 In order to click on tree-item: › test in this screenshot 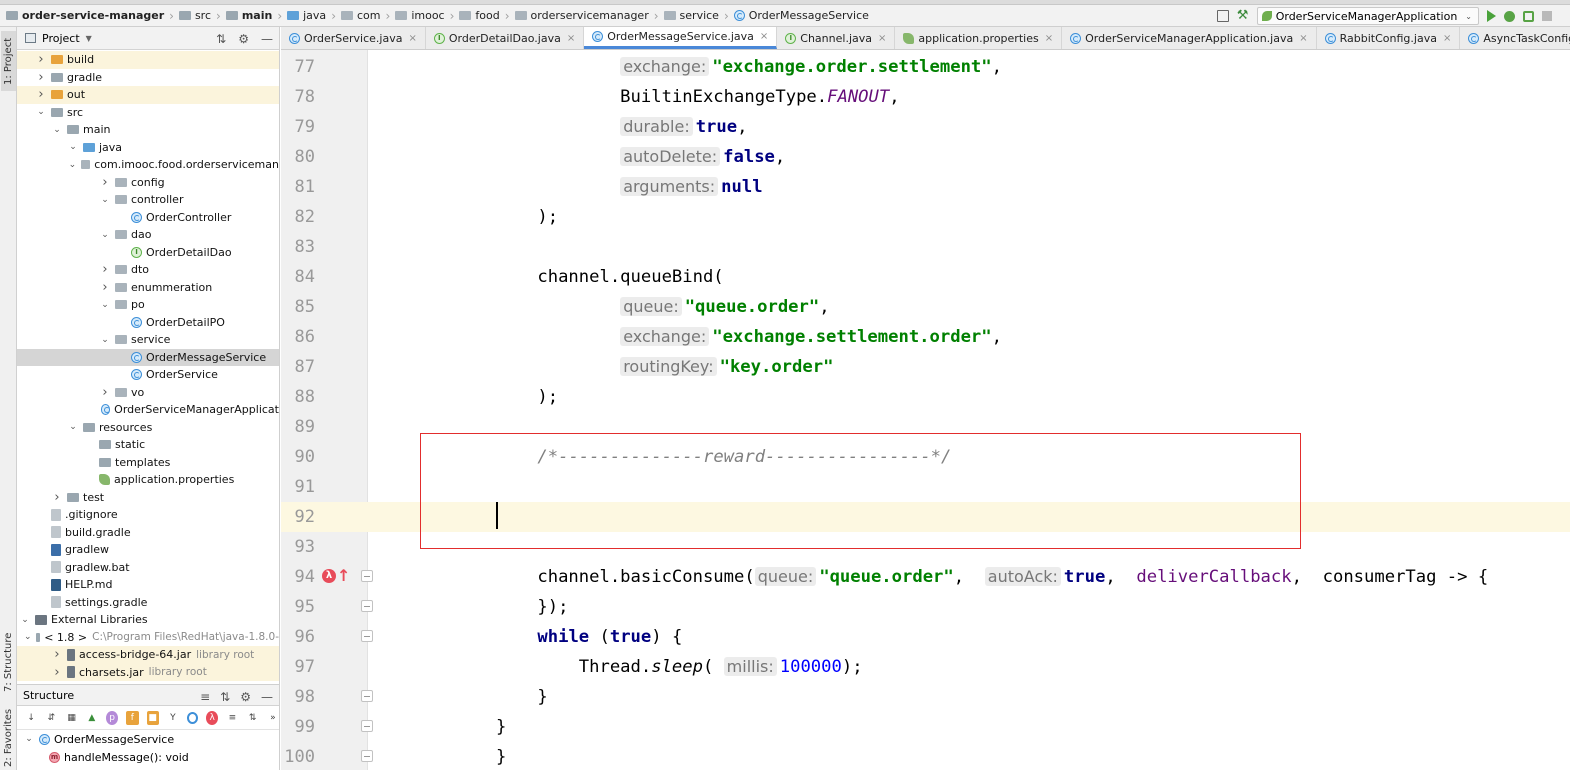, I will do `click(148, 498)`.